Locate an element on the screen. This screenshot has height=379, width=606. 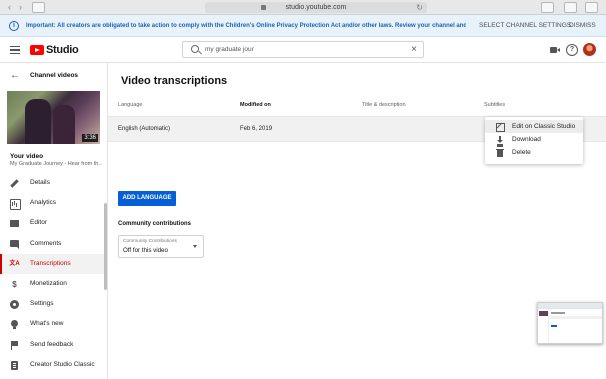
sidebar-item-label: Send feedback is located at coordinates (52, 344).